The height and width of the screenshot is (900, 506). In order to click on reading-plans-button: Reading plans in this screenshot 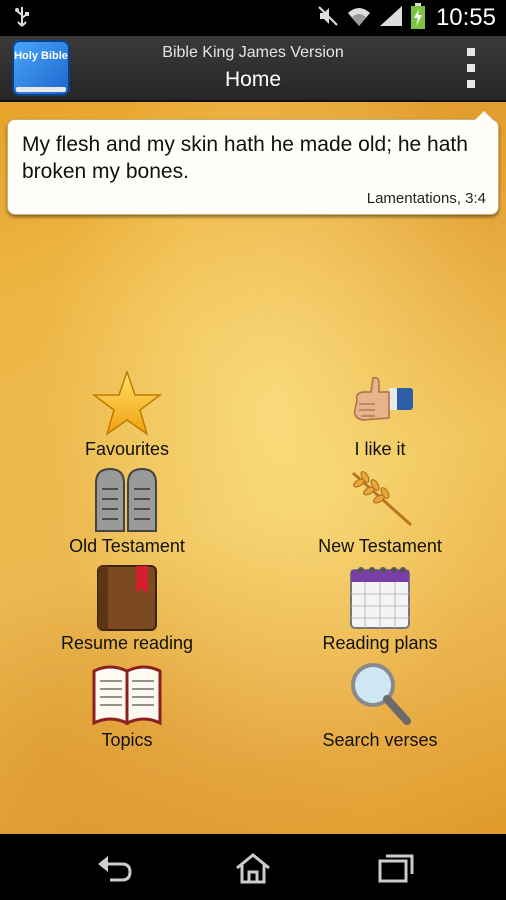, I will do `click(380, 611)`.